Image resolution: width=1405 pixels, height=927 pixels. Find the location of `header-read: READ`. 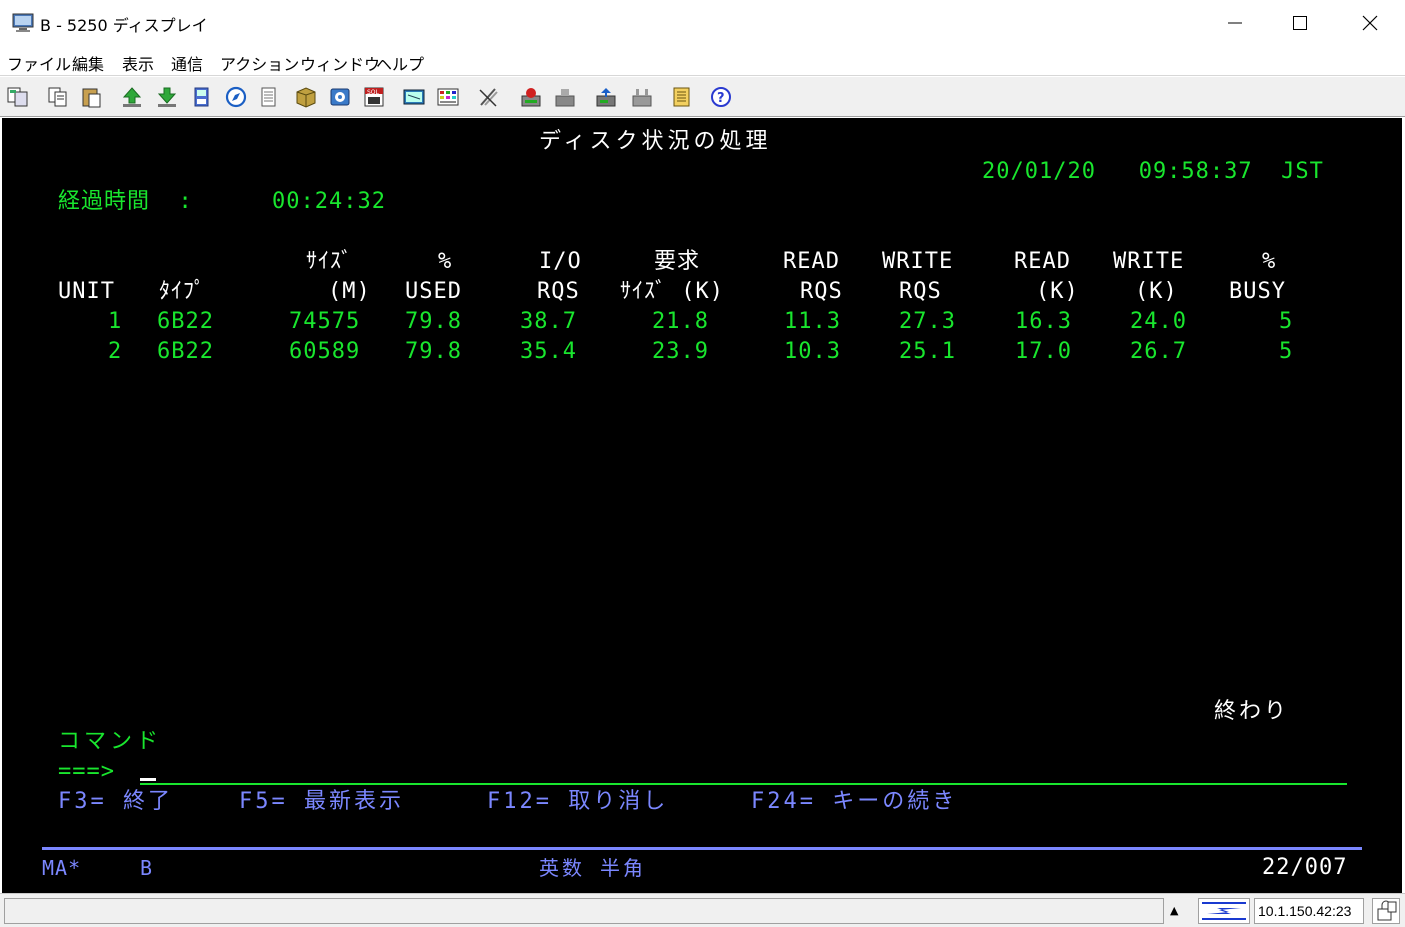

header-read: READ is located at coordinates (811, 261).